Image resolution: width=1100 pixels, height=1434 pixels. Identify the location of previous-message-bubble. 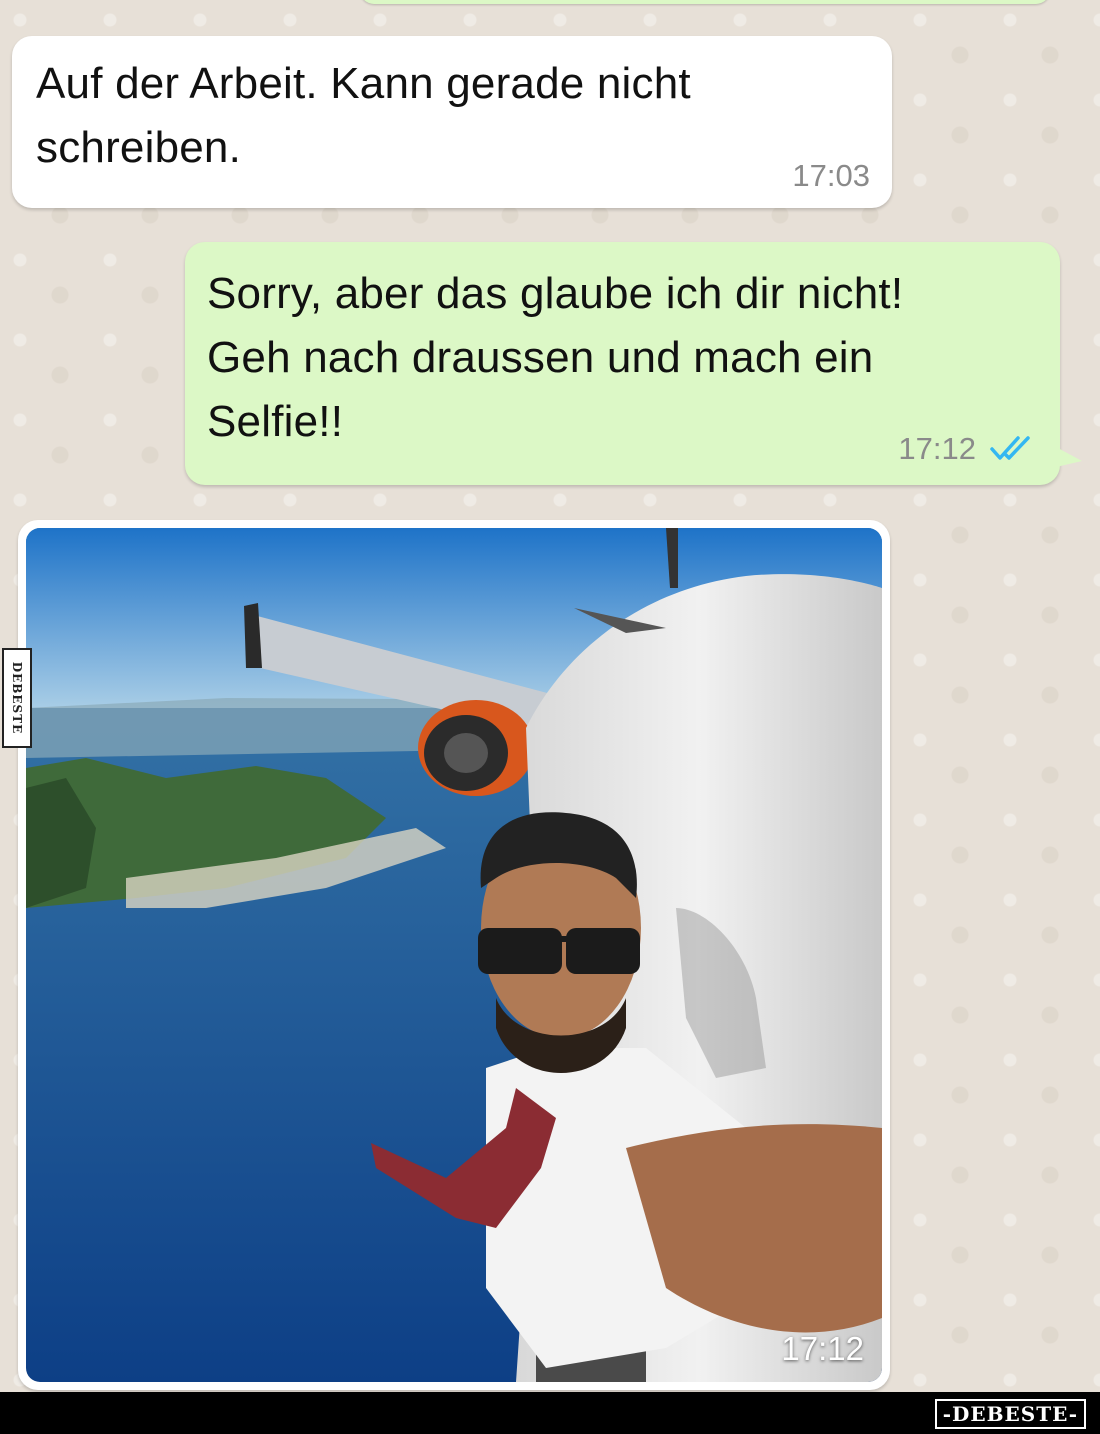
(705, 2).